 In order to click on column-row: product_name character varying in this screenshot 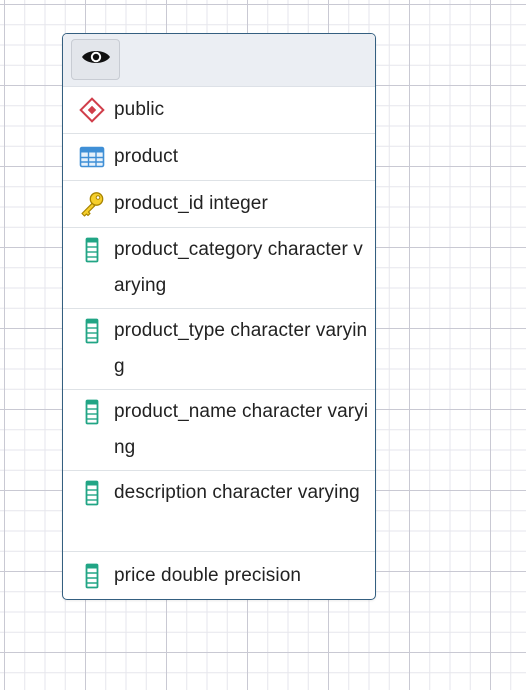, I will do `click(219, 430)`.